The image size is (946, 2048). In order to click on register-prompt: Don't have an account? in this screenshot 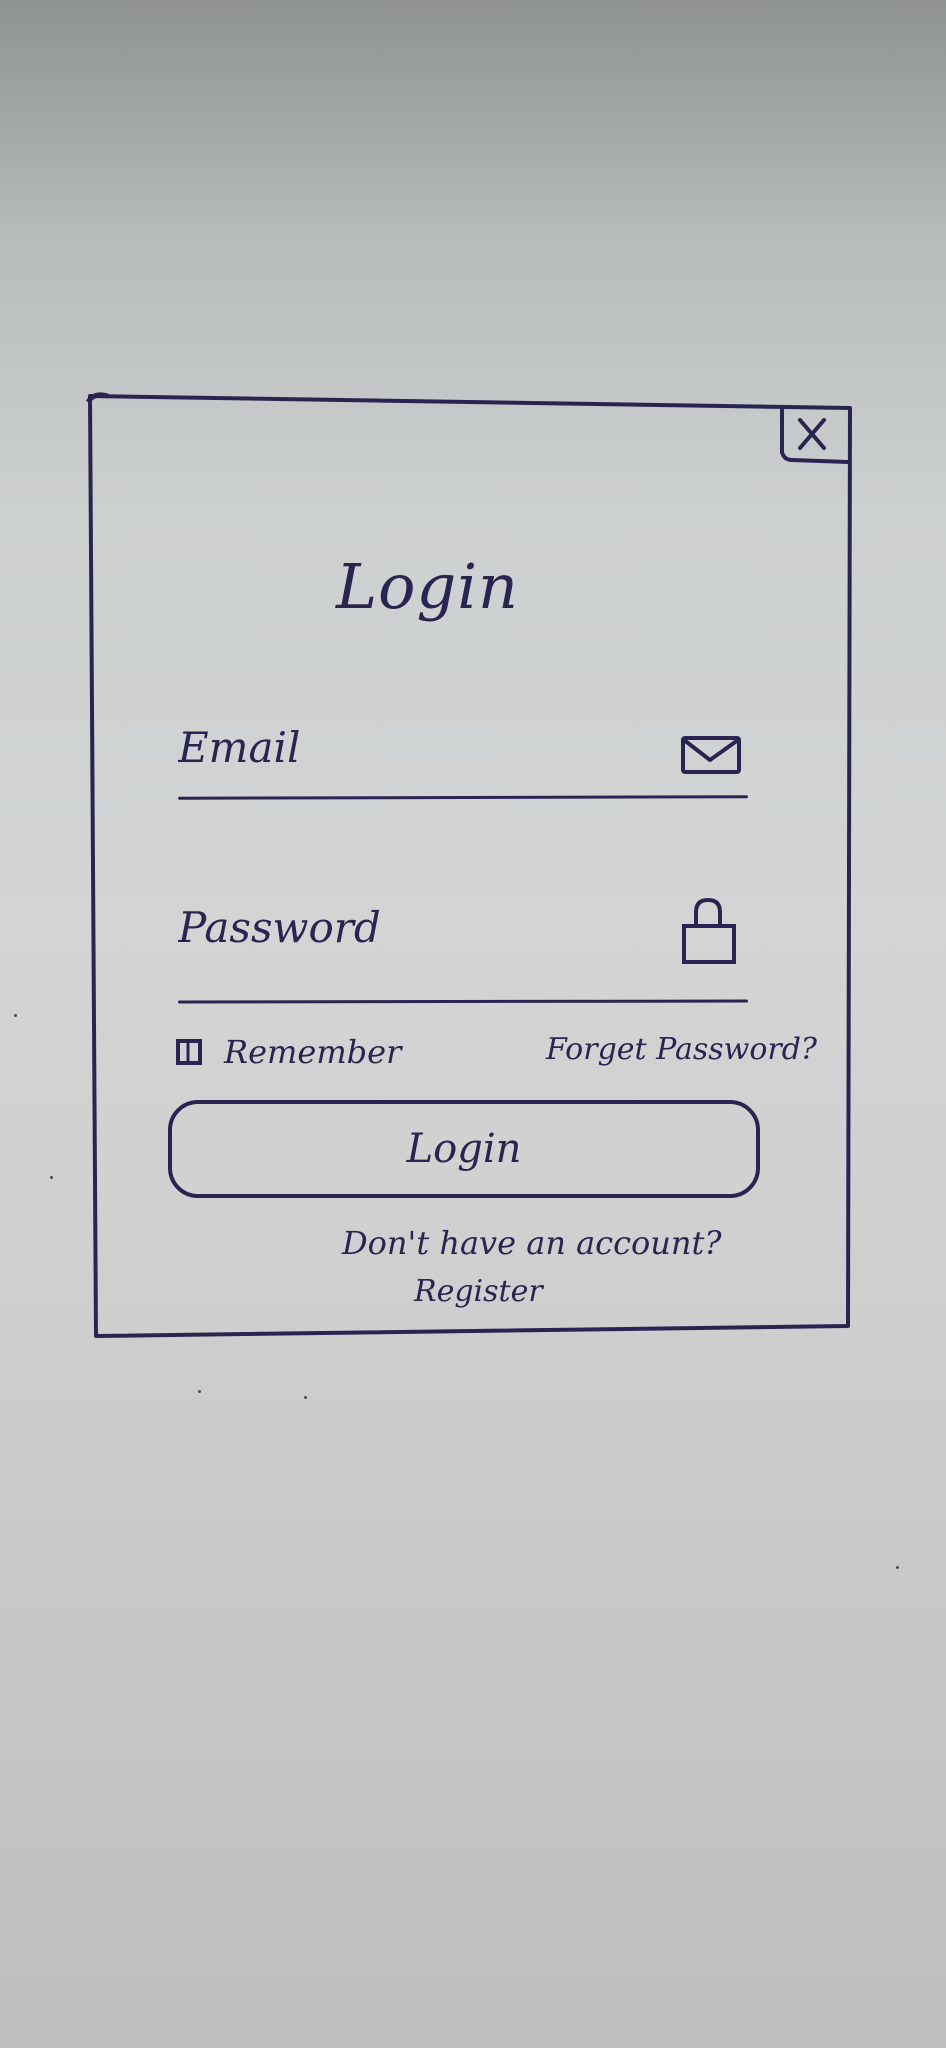, I will do `click(532, 1243)`.